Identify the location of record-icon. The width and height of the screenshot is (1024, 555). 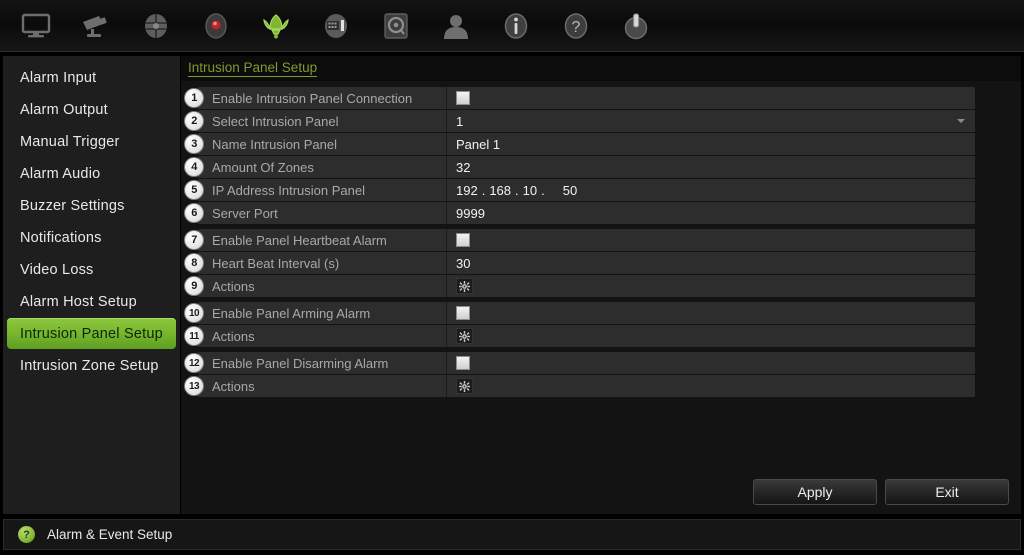
(216, 26).